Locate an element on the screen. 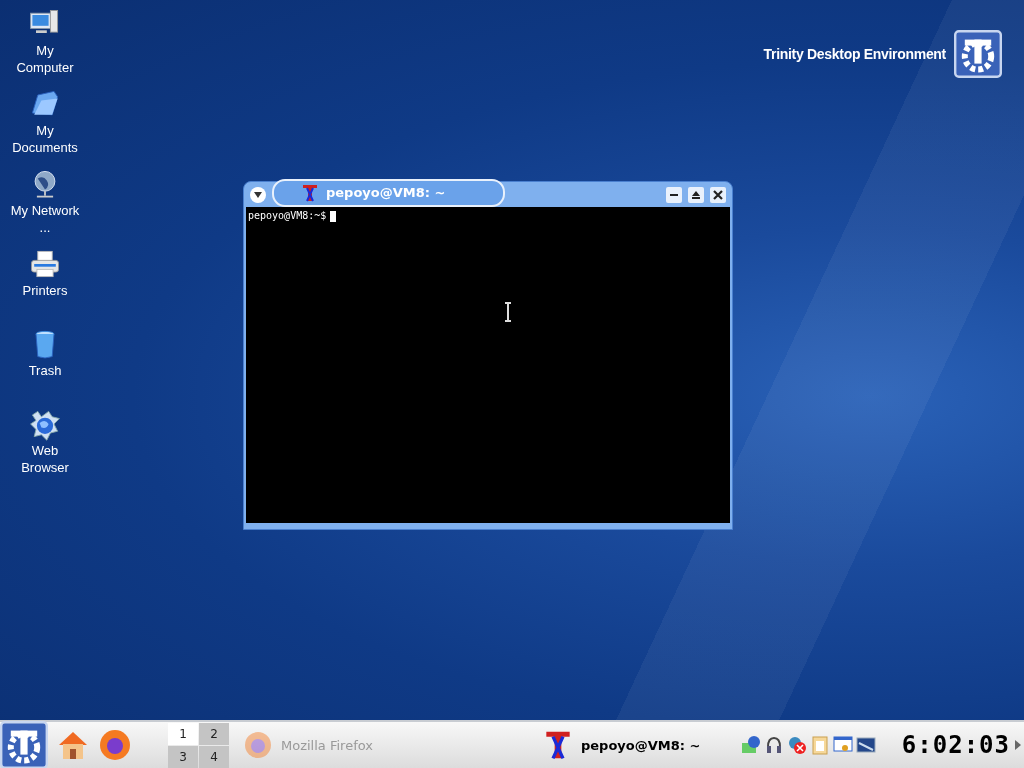  terminal-t-icon is located at coordinates (310, 192).